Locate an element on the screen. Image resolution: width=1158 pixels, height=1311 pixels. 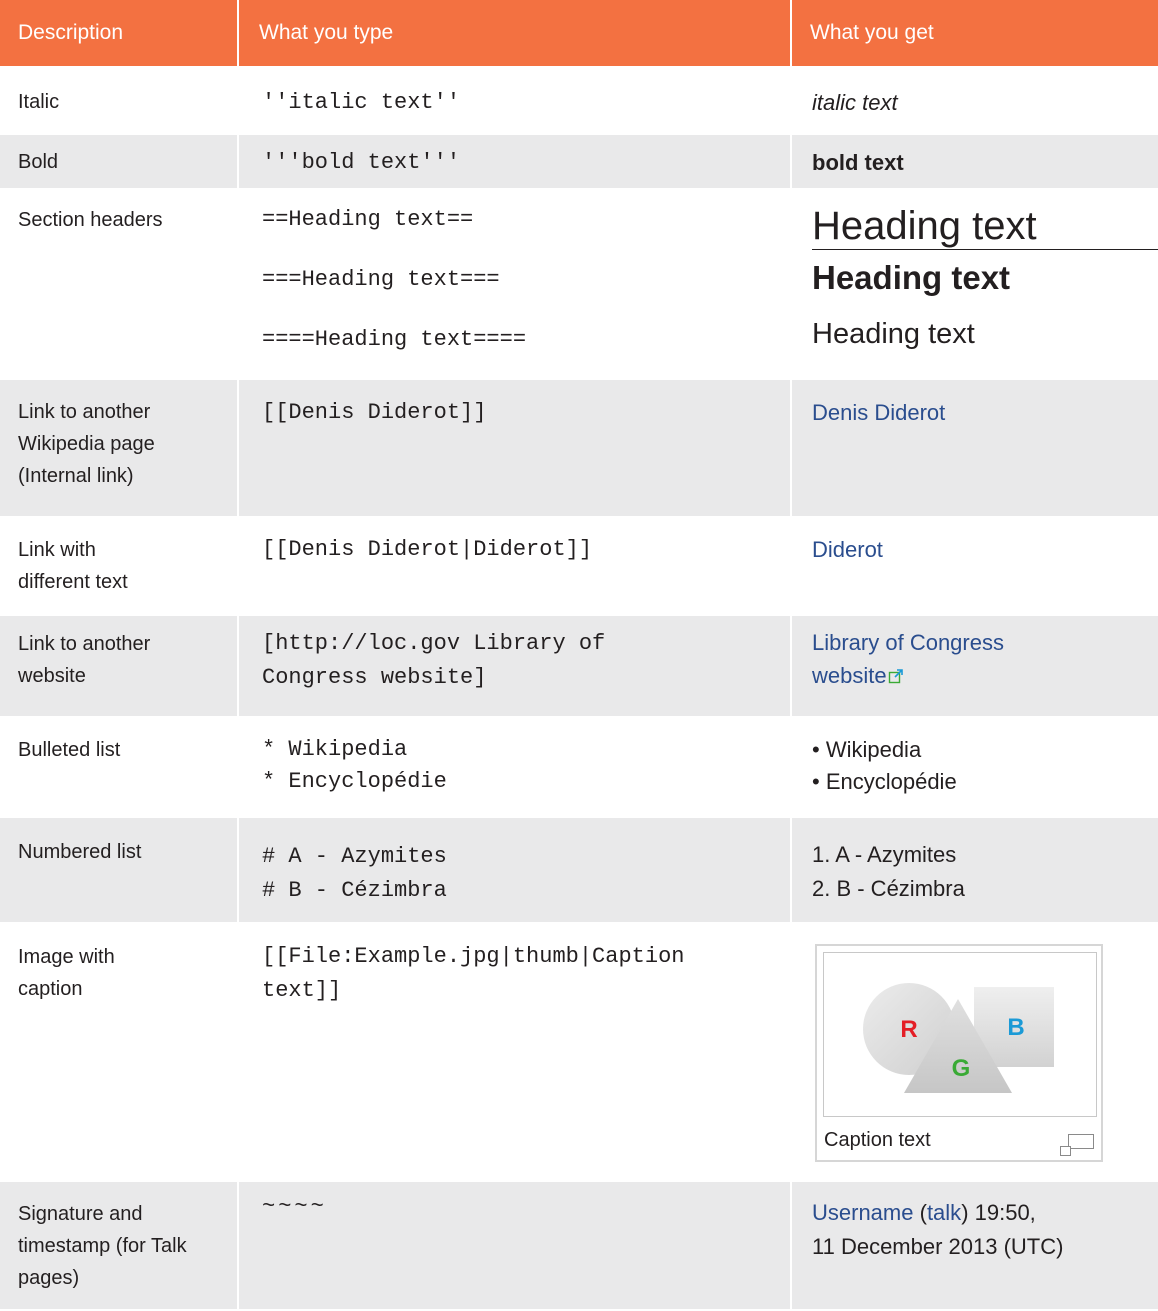
markup-h3: ===Heading text=== is located at coordinates (381, 279).